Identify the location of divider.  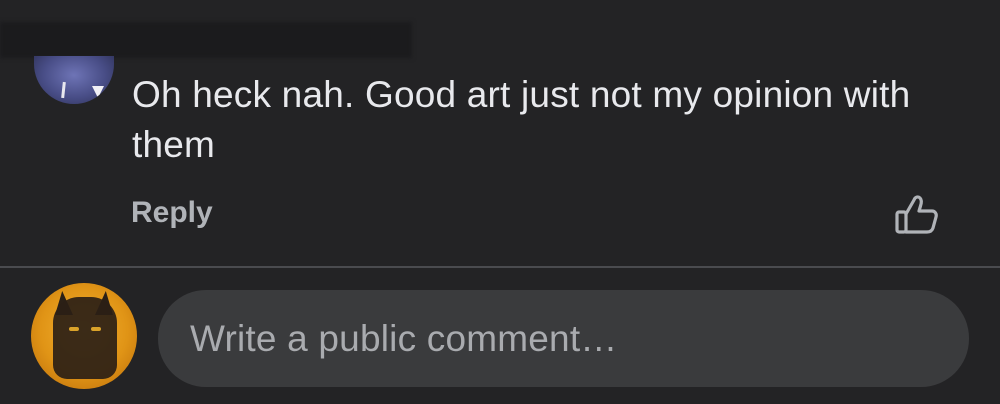
(500, 267).